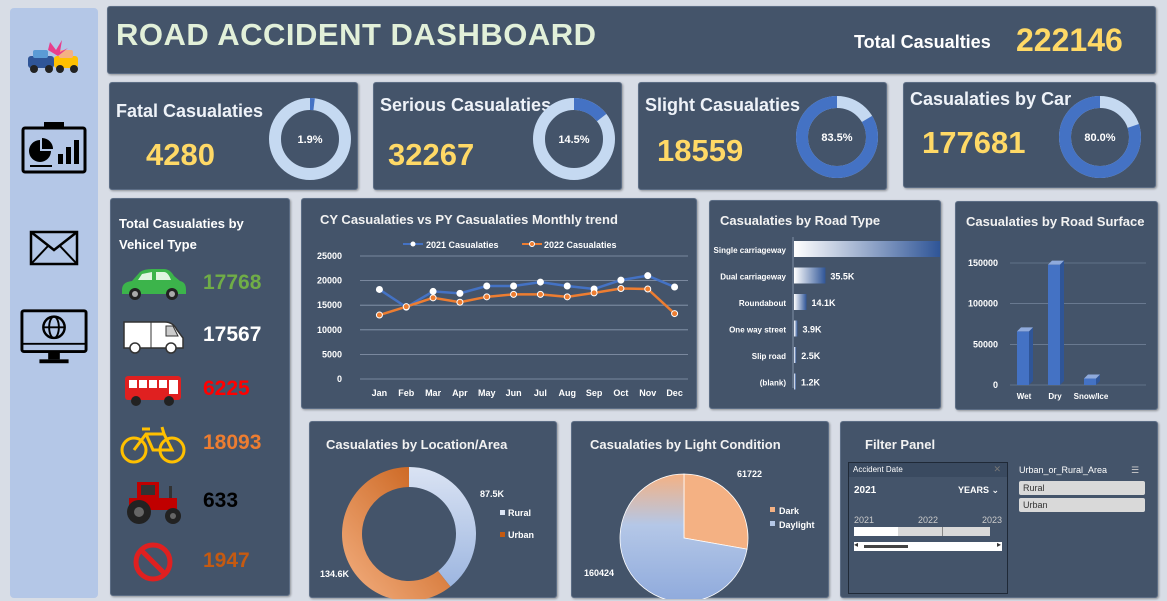 The image size is (1167, 601). Describe the element at coordinates (527, 302) in the screenshot. I see `series-line` at that location.